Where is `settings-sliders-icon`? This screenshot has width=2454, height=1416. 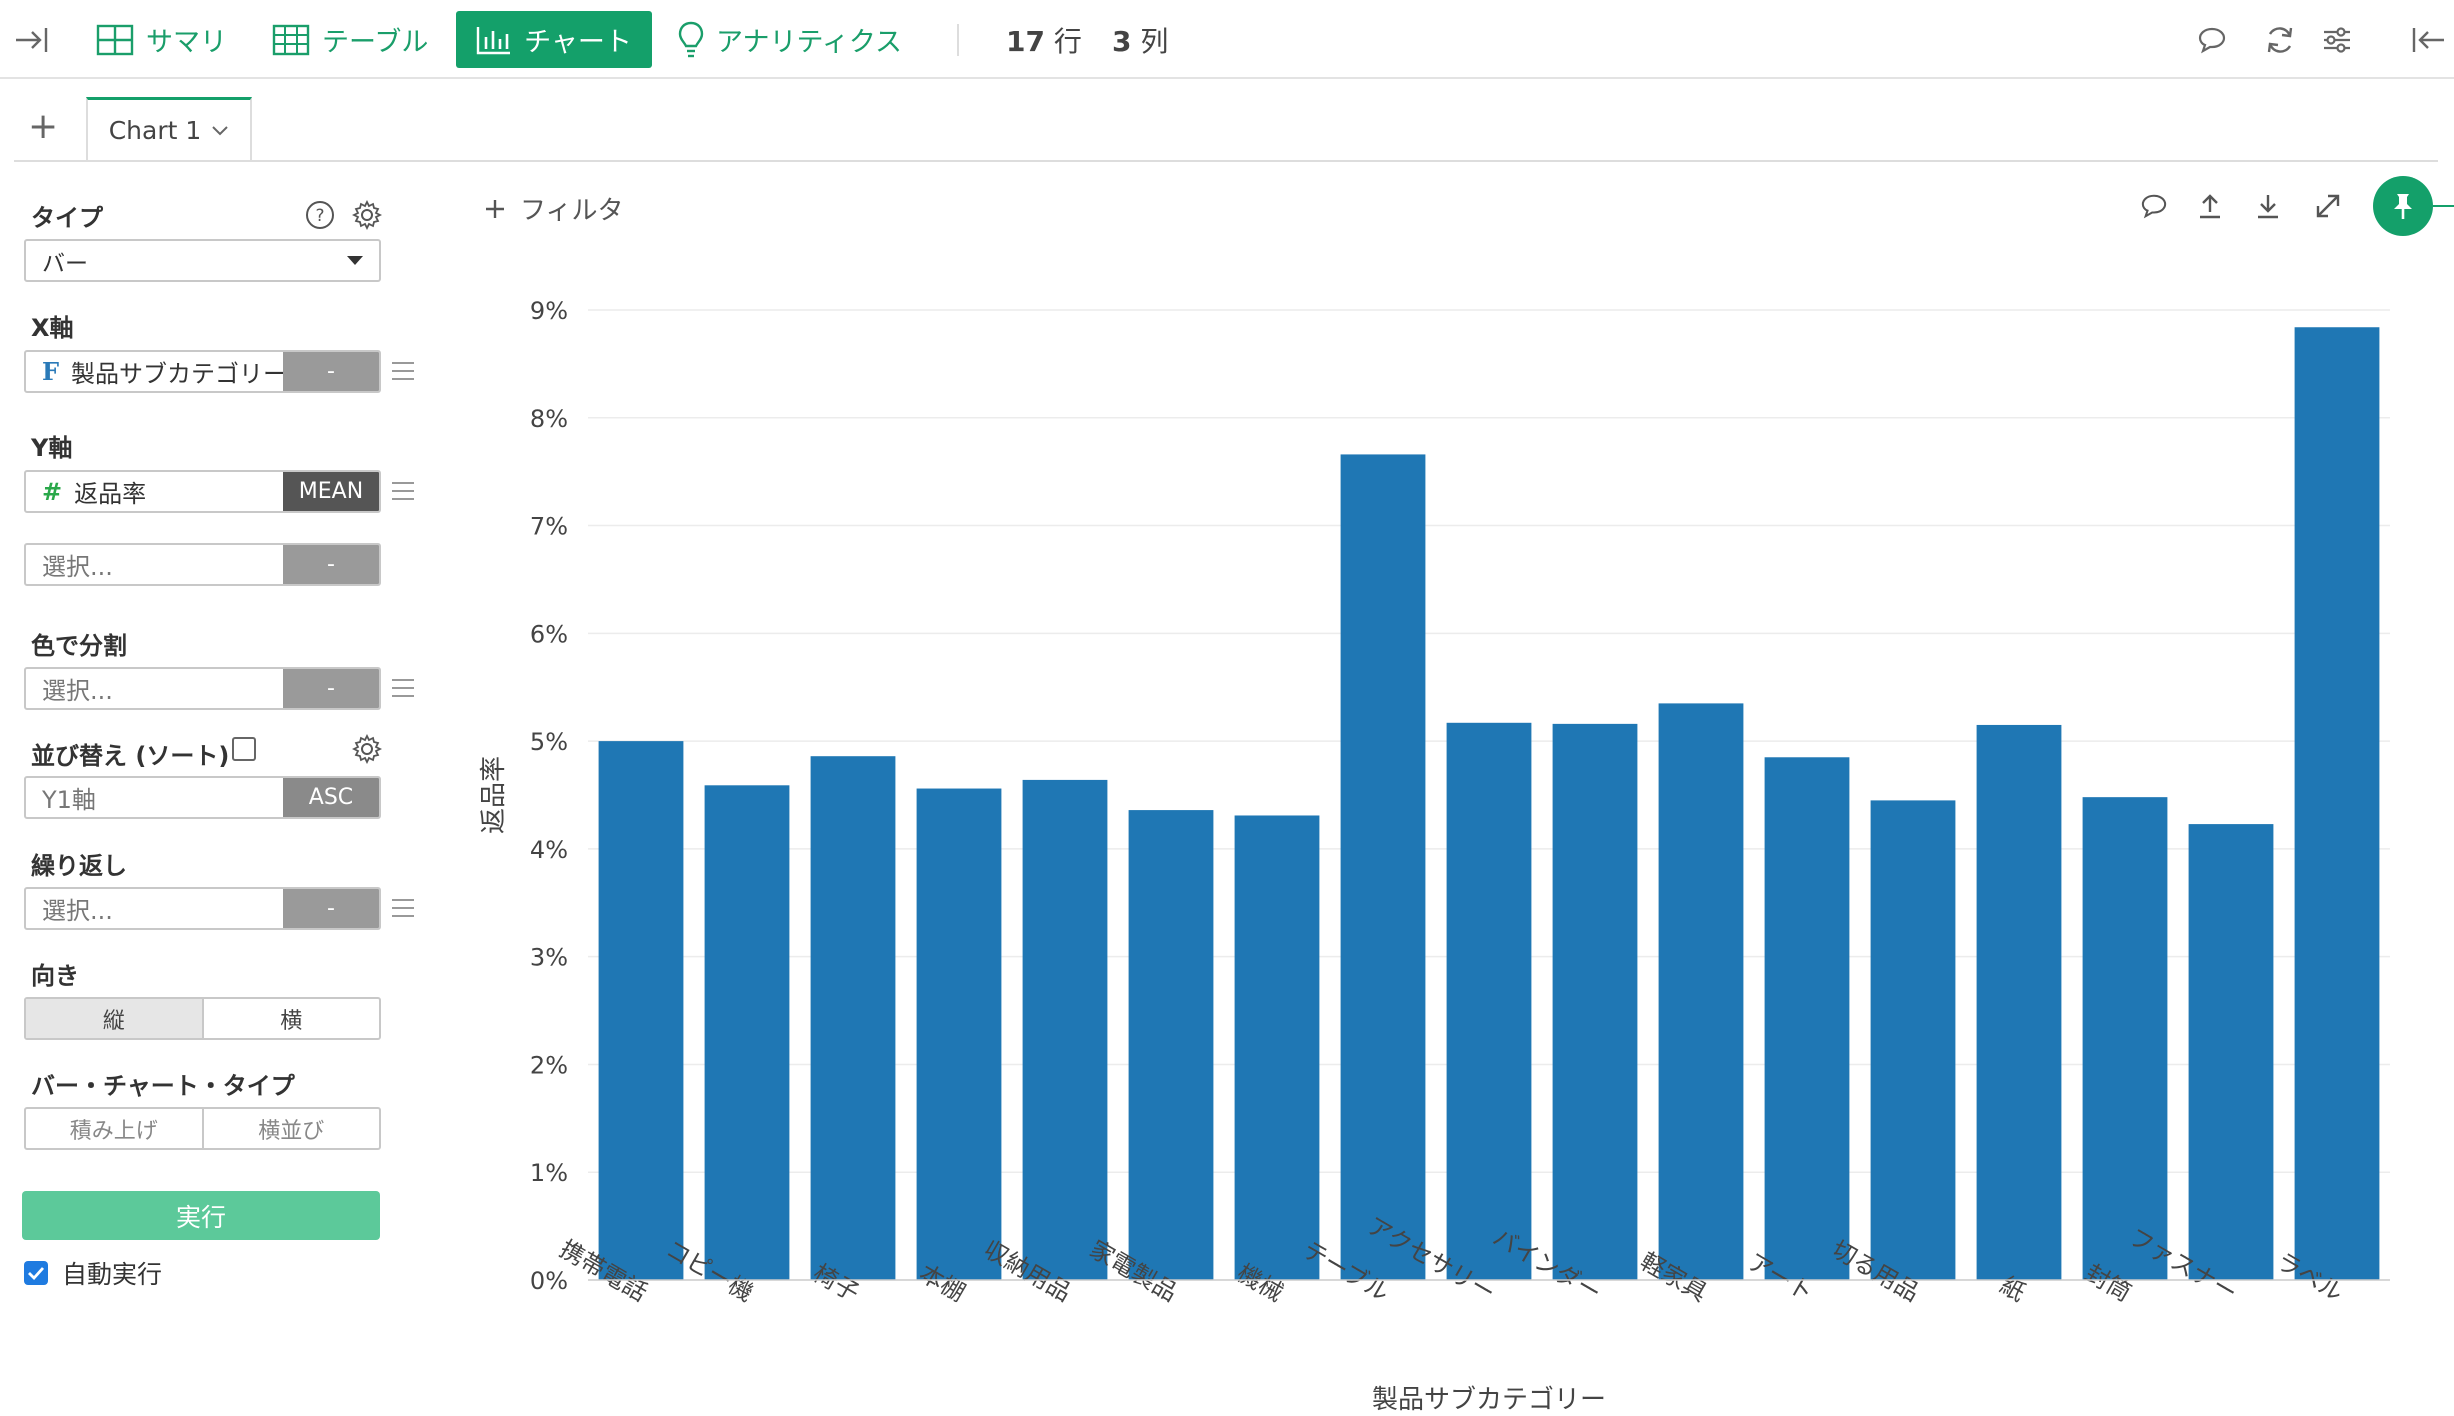 settings-sliders-icon is located at coordinates (2337, 40).